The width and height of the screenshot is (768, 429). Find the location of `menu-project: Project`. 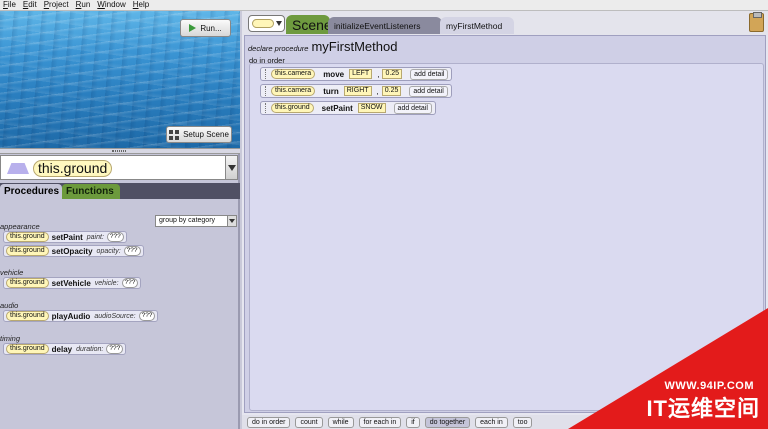

menu-project: Project is located at coordinates (56, 5).